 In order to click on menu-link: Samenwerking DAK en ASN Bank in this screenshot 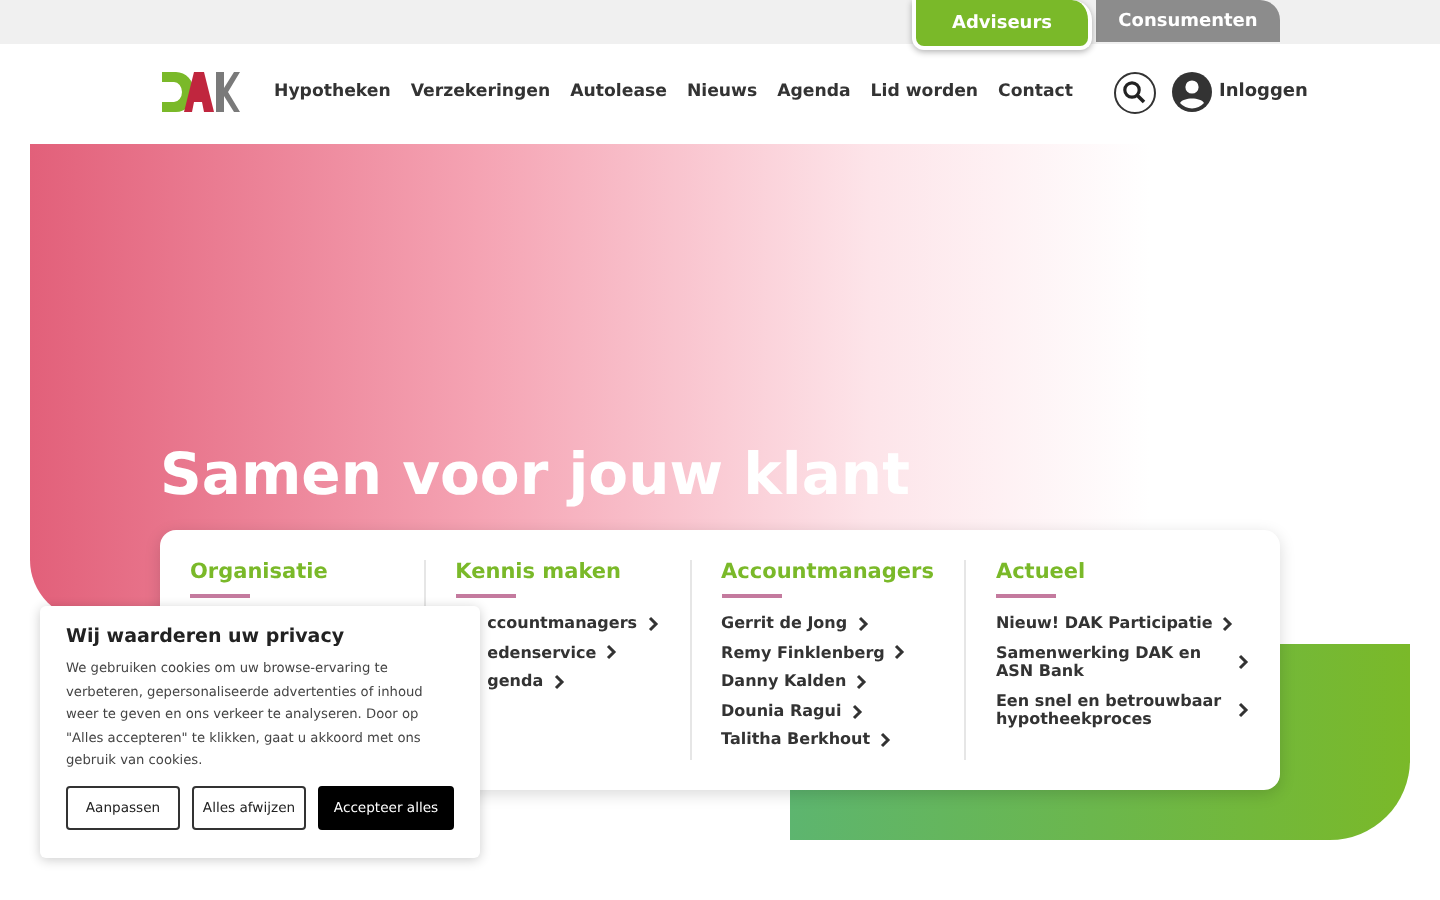, I will do `click(1122, 662)`.